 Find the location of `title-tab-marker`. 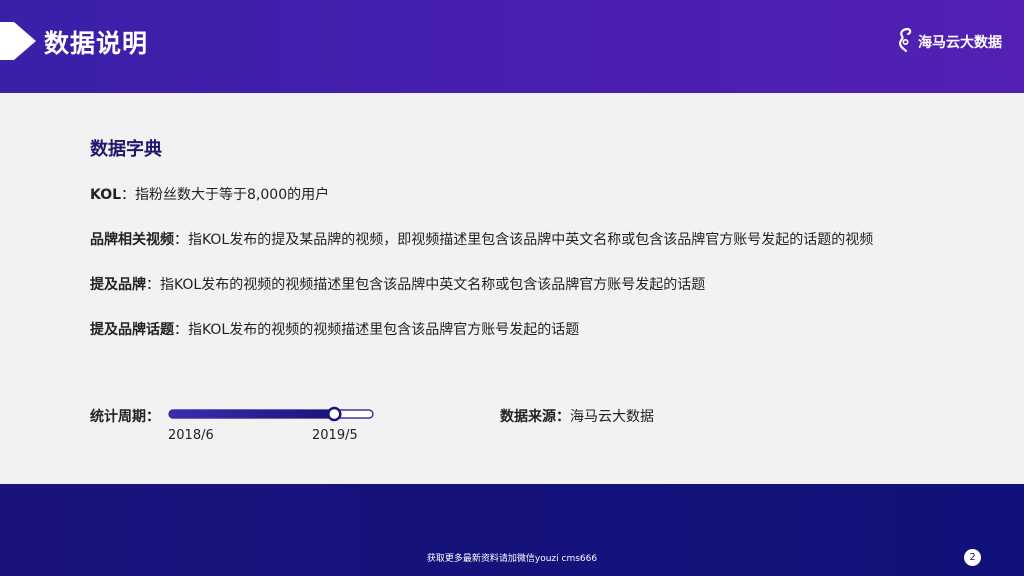

title-tab-marker is located at coordinates (7, 41).